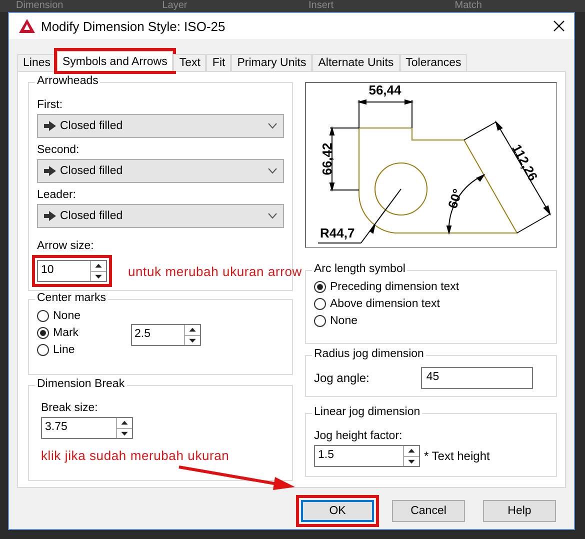  I want to click on group-title: Dimension Break, so click(81, 384).